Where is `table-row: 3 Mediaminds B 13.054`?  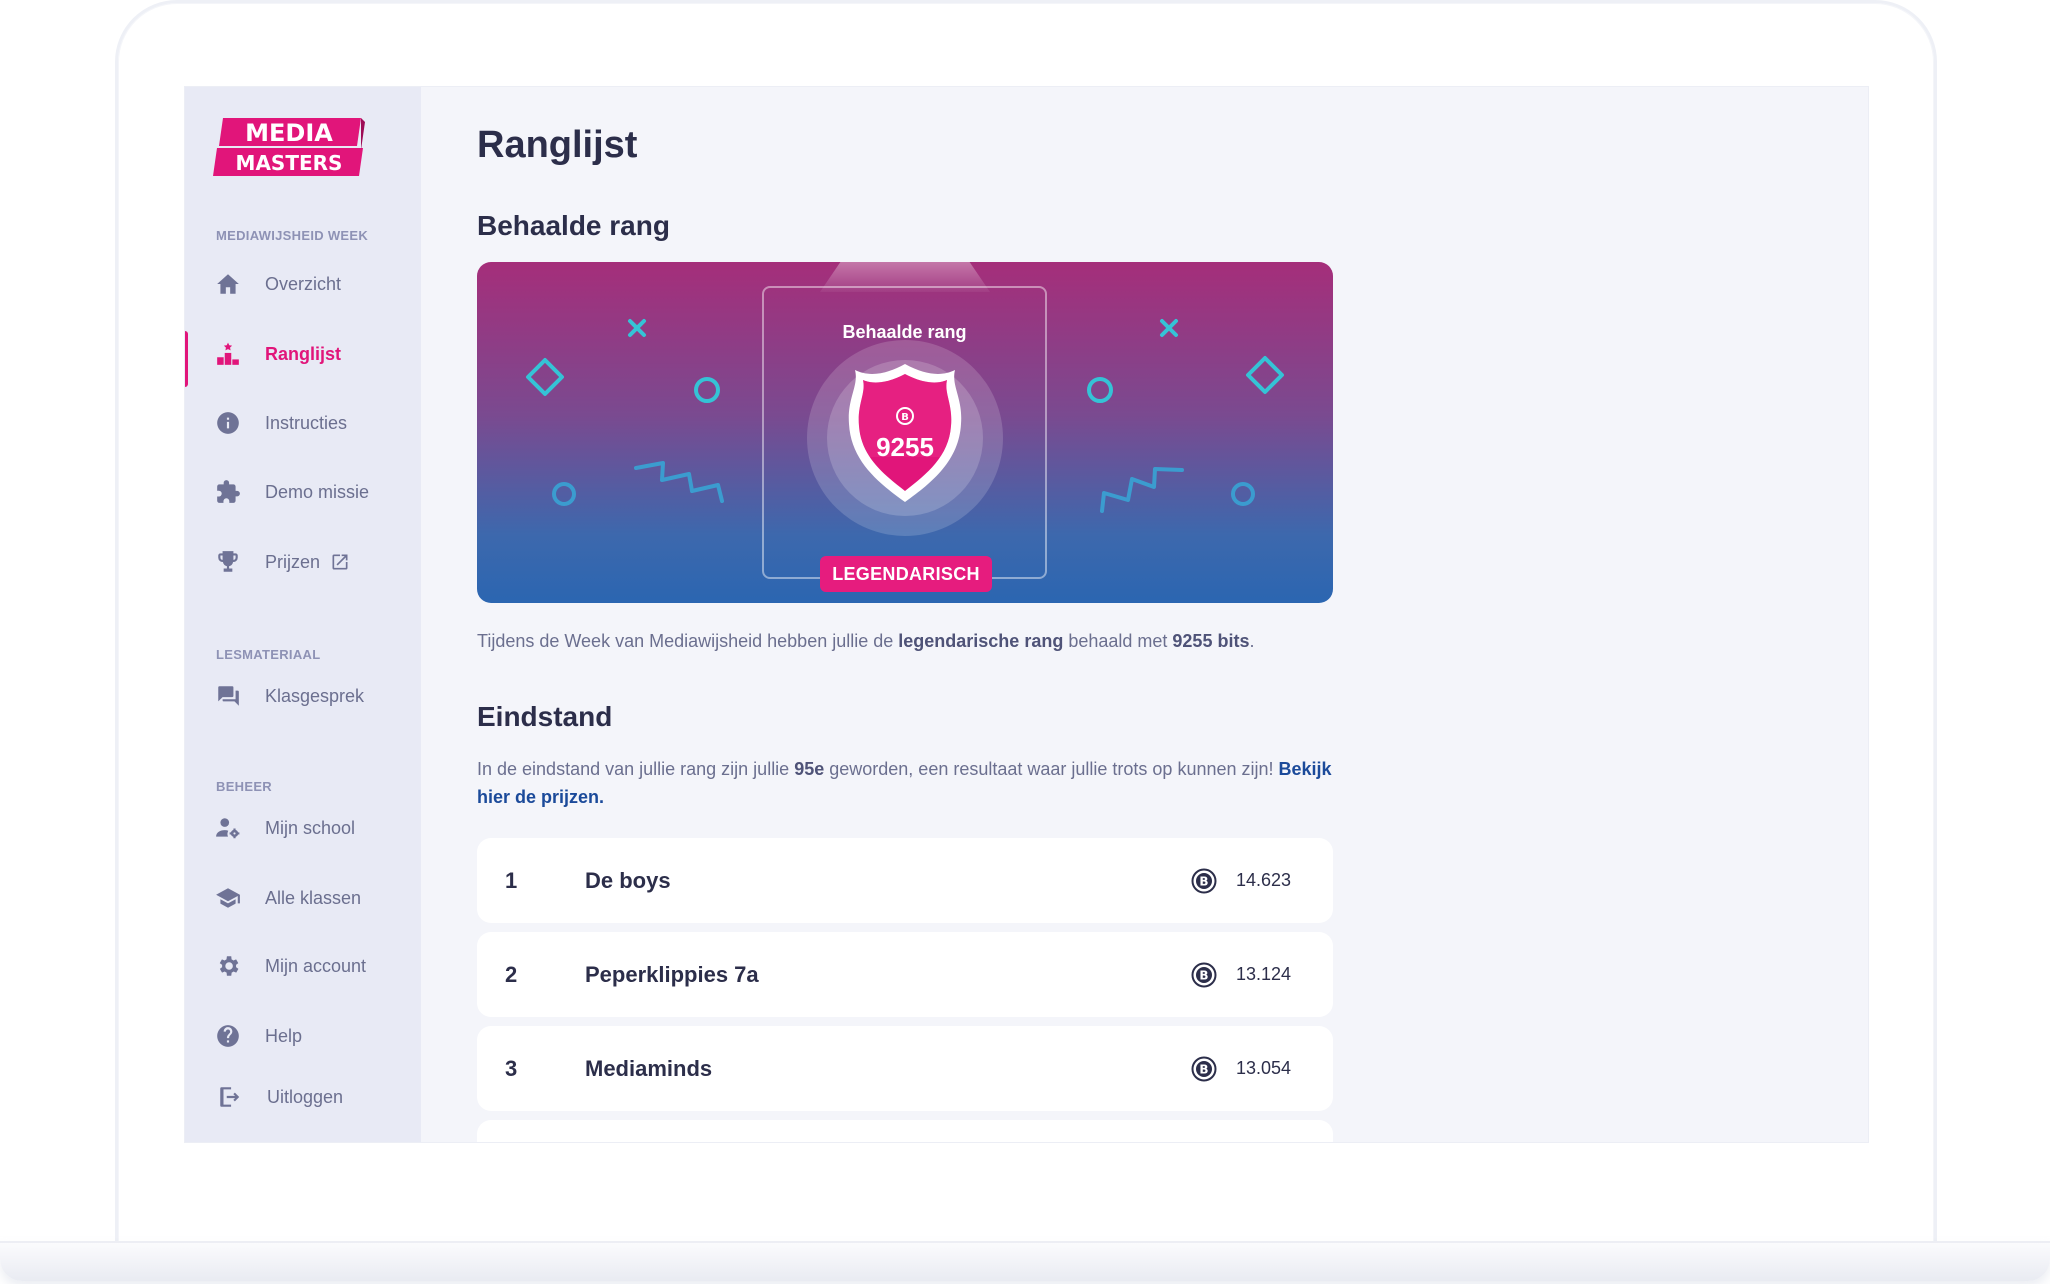 table-row: 3 Mediaminds B 13.054 is located at coordinates (905, 1068).